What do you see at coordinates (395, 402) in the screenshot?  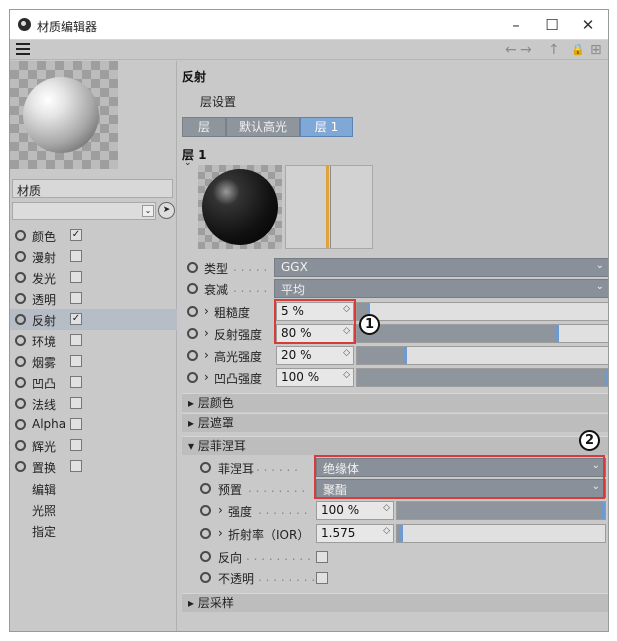 I see `section-layer-color: ▸ 层颜色` at bounding box center [395, 402].